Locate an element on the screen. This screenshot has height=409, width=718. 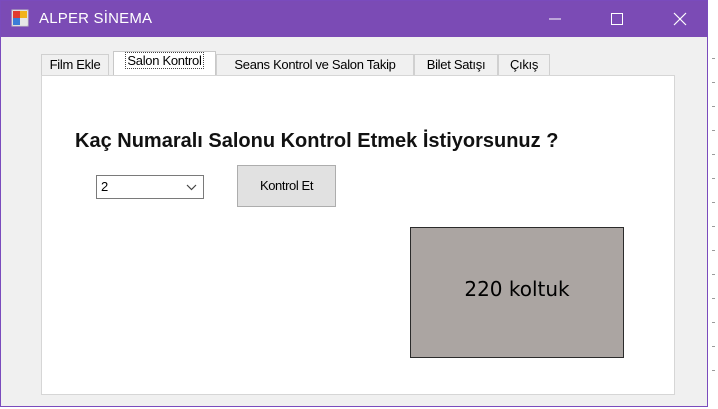
tab-film-ekle: Film Ekle is located at coordinates (75, 64).